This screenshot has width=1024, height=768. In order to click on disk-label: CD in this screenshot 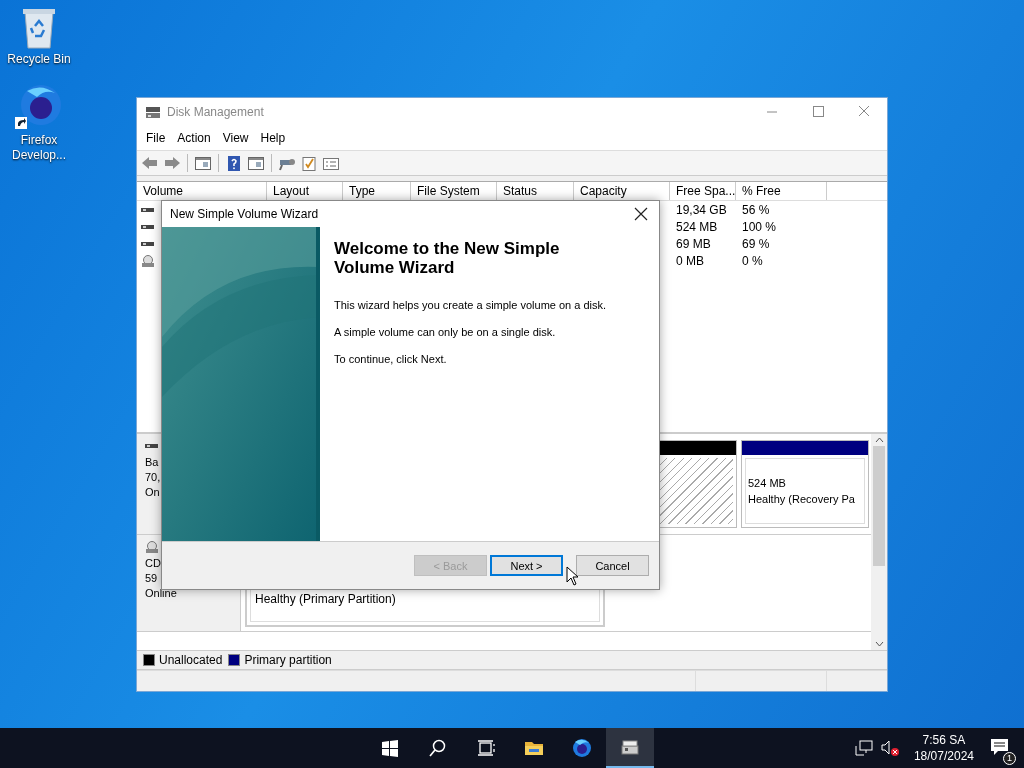, I will do `click(153, 563)`.